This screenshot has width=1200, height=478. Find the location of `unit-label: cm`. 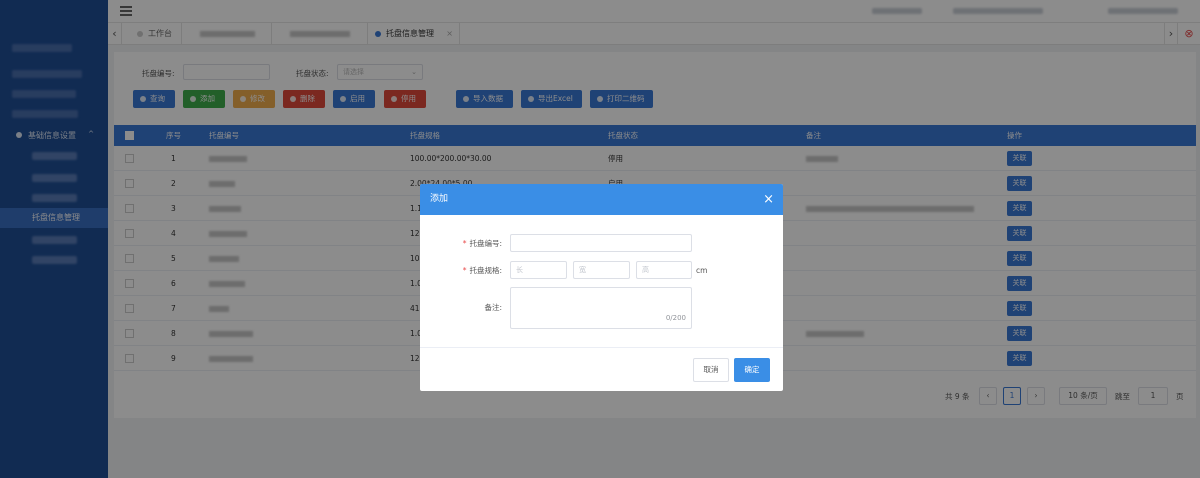

unit-label: cm is located at coordinates (702, 270).